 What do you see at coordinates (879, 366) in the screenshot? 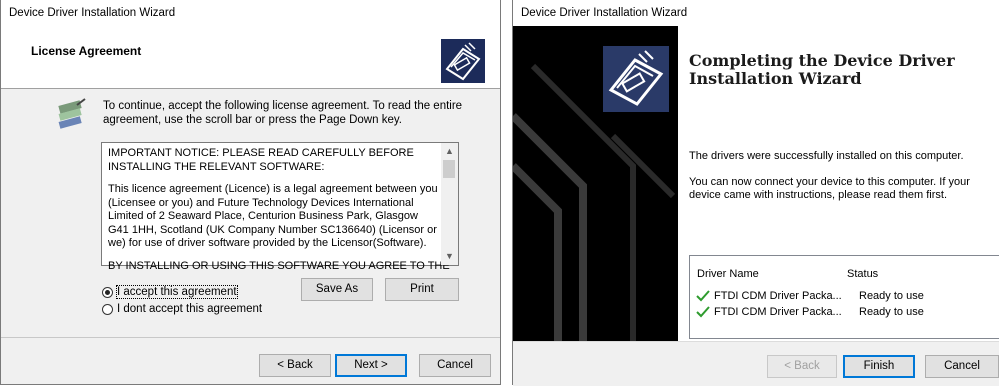
I see `finish-button: Finish` at bounding box center [879, 366].